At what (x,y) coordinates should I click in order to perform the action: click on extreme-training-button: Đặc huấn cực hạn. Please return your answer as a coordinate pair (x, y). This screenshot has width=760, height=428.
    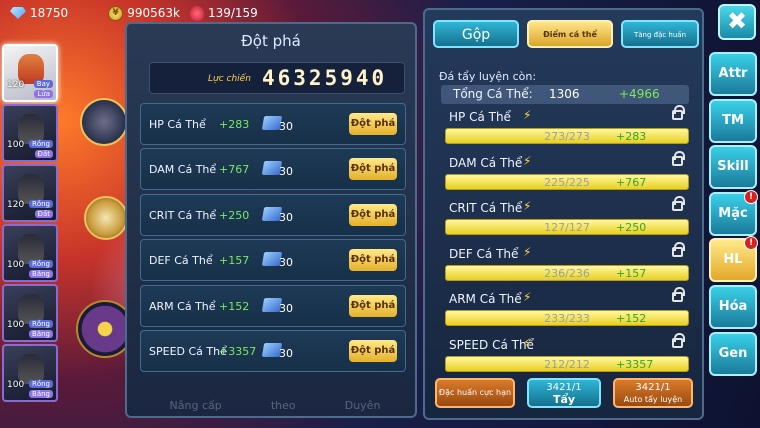
    Looking at the image, I should click on (475, 393).